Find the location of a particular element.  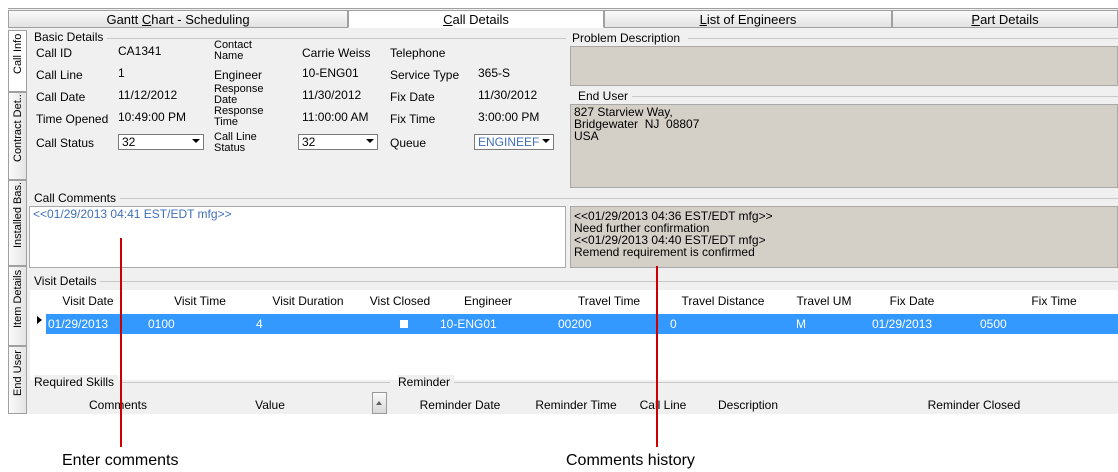

col-call-line: Call Line is located at coordinates (663, 405).